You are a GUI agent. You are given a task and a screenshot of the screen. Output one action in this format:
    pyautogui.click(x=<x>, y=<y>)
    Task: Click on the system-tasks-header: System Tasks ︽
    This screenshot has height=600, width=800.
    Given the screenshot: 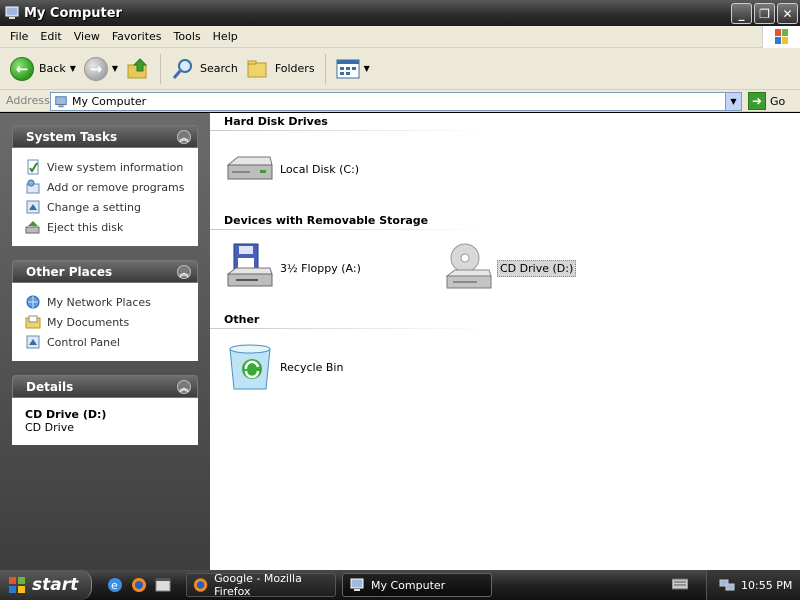 What is the action you would take?
    pyautogui.click(x=105, y=136)
    